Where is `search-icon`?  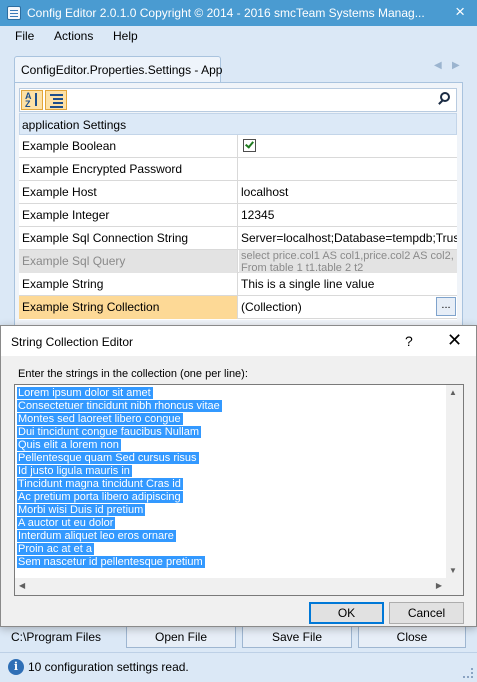 search-icon is located at coordinates (444, 99).